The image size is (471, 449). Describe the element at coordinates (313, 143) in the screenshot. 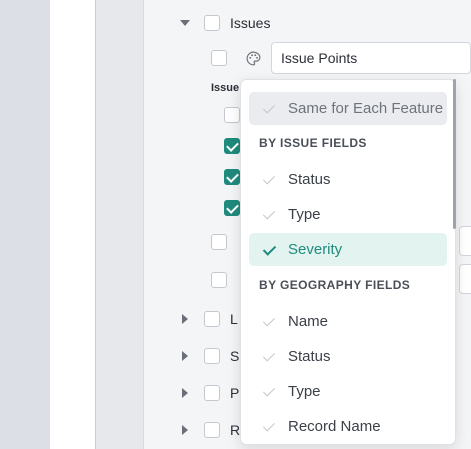

I see `issue-fields-header: BY ISSUE FIELDS` at that location.